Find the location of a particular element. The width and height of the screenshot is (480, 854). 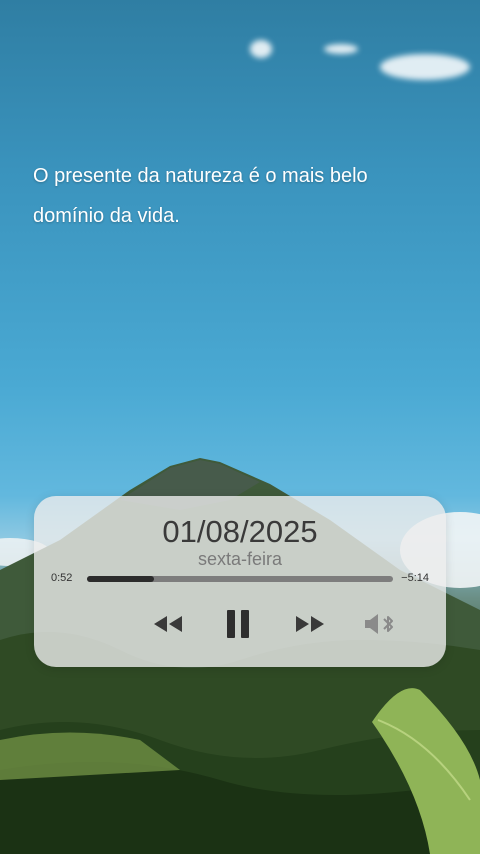

elapsed-time: 0:52 is located at coordinates (62, 578).